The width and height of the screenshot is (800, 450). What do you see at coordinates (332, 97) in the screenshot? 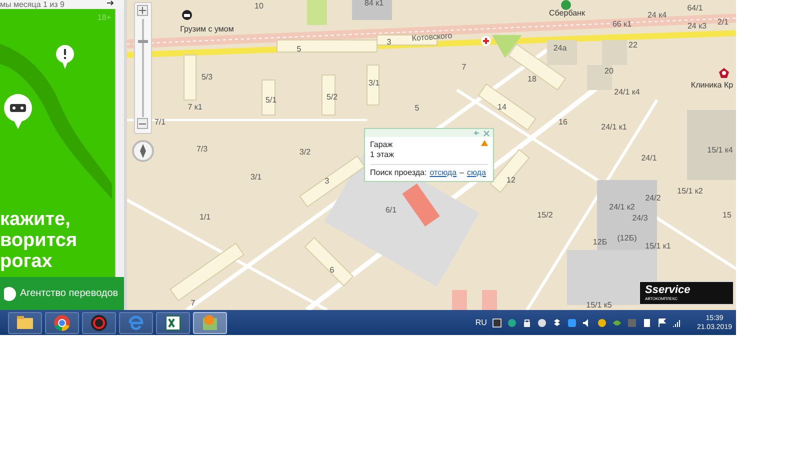
I see `building-number: 5/2` at bounding box center [332, 97].